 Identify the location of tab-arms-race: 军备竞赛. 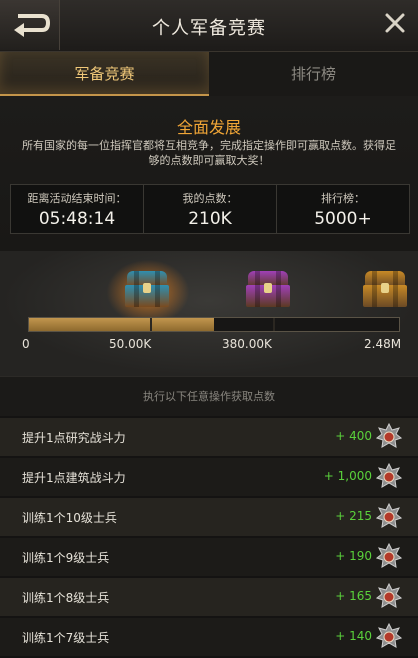
(104, 74).